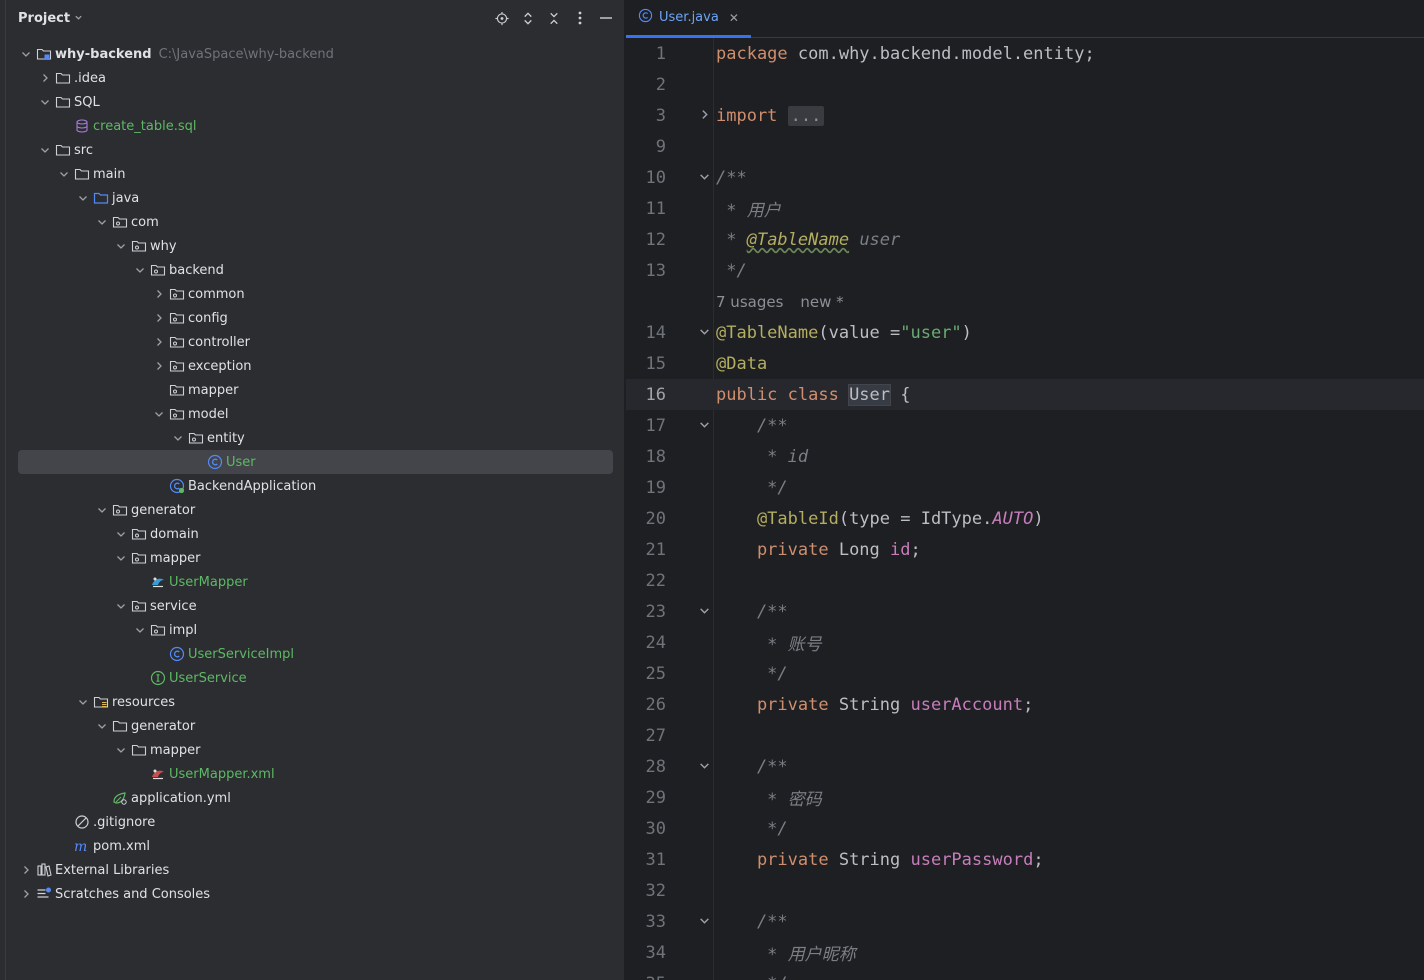 The width and height of the screenshot is (1424, 980). What do you see at coordinates (312, 534) in the screenshot?
I see `tree-item: domain` at bounding box center [312, 534].